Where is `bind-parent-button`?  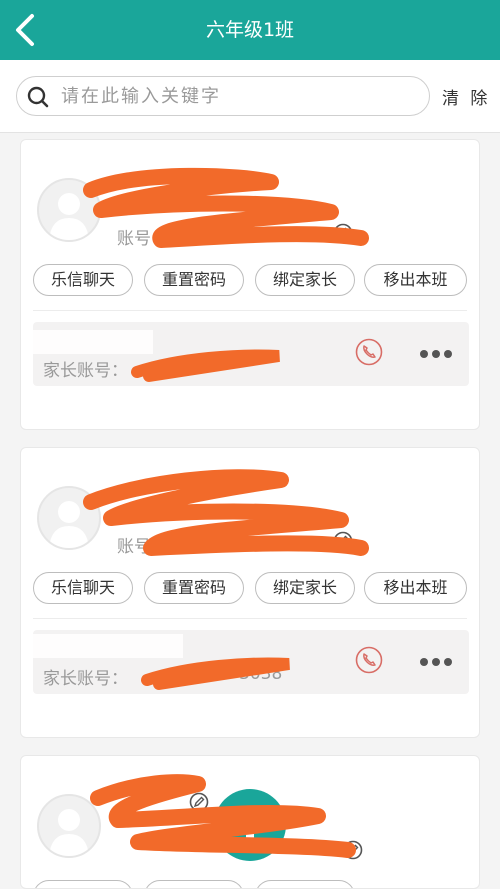 bind-parent-button is located at coordinates (305, 884).